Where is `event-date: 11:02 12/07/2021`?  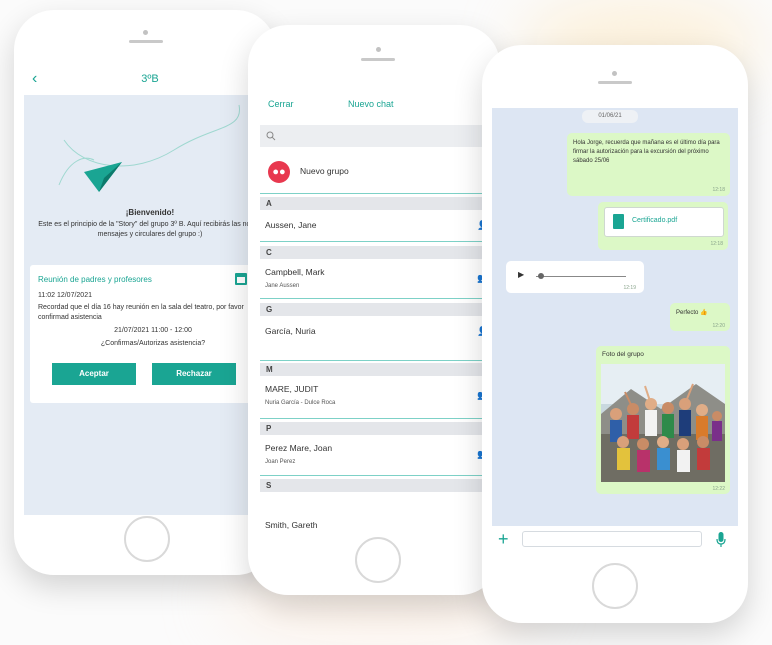 event-date: 11:02 12/07/2021 is located at coordinates (65, 295).